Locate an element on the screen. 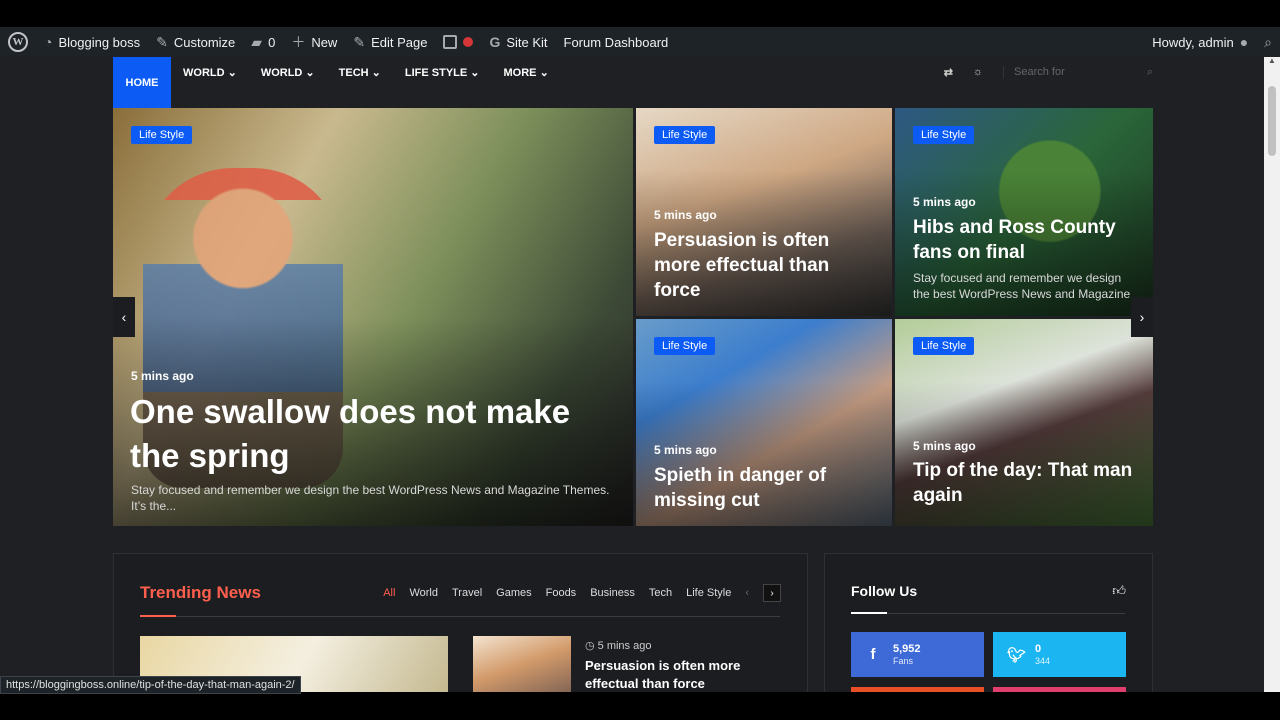 This screenshot has width=1280, height=720. facebook-count: 5,952 is located at coordinates (907, 649).